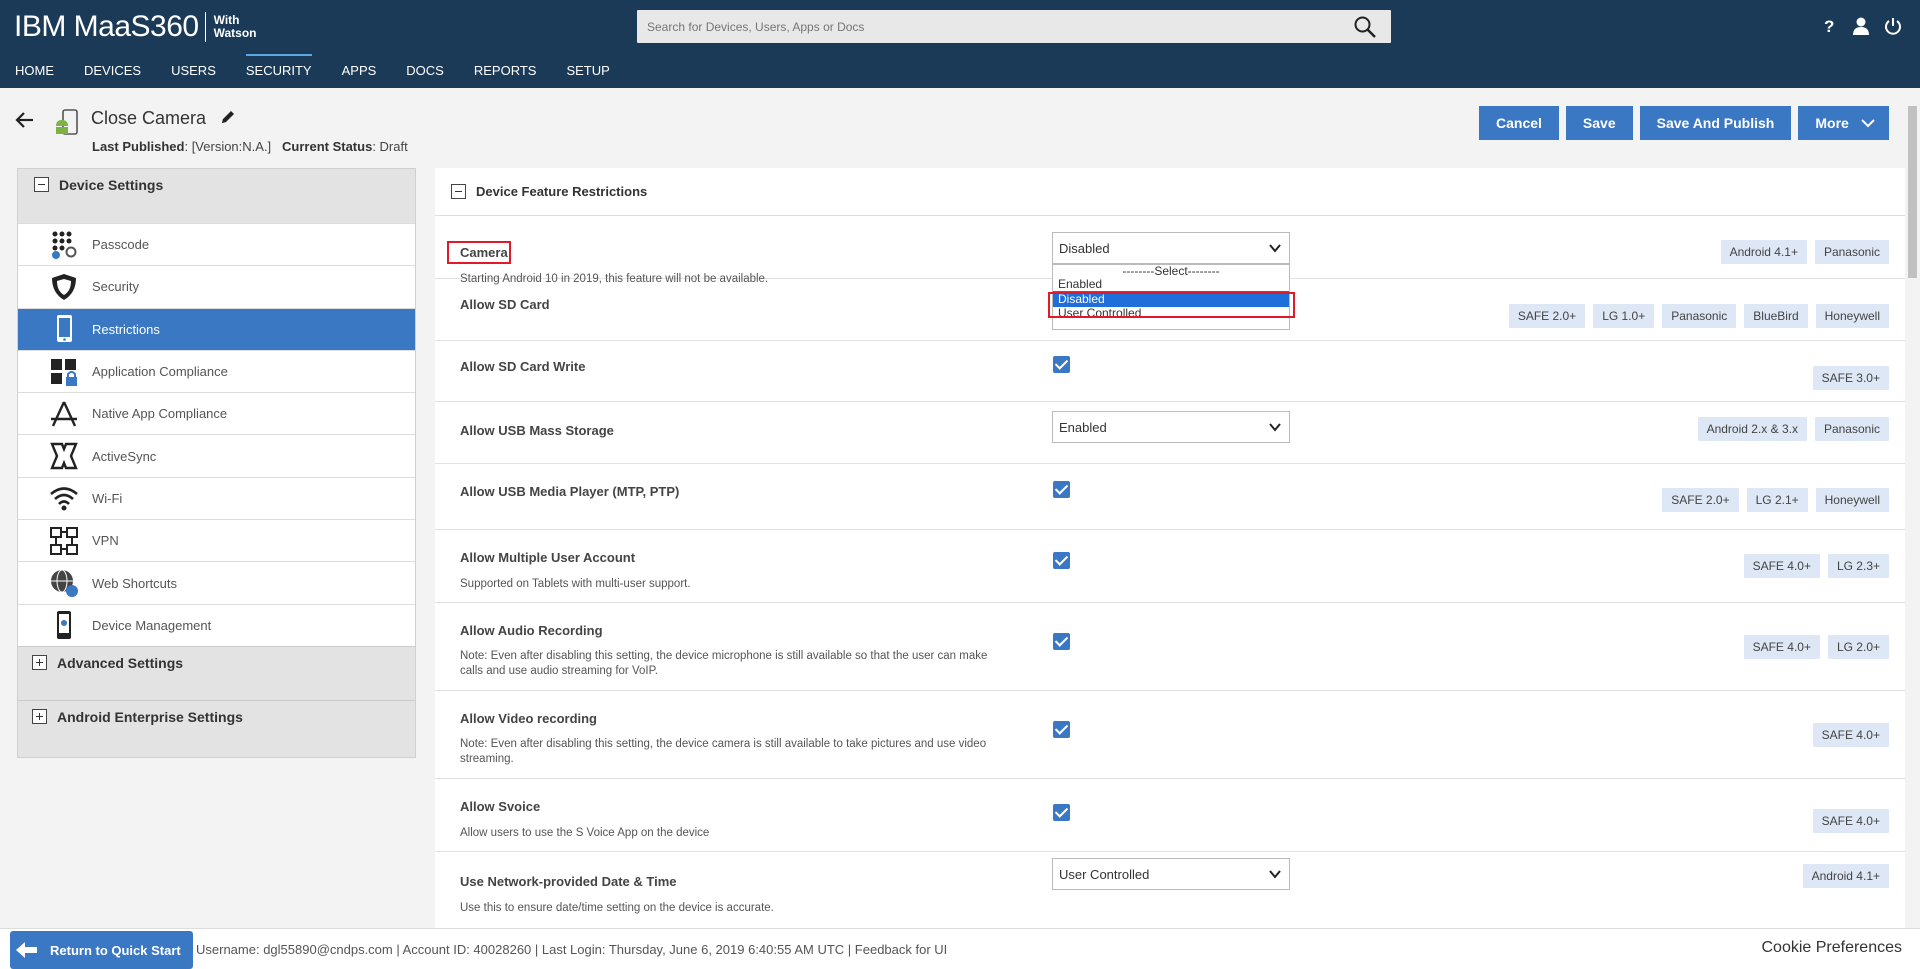  Describe the element at coordinates (216, 328) in the screenshot. I see `sidebar-item-restrictions: Restrictions` at that location.